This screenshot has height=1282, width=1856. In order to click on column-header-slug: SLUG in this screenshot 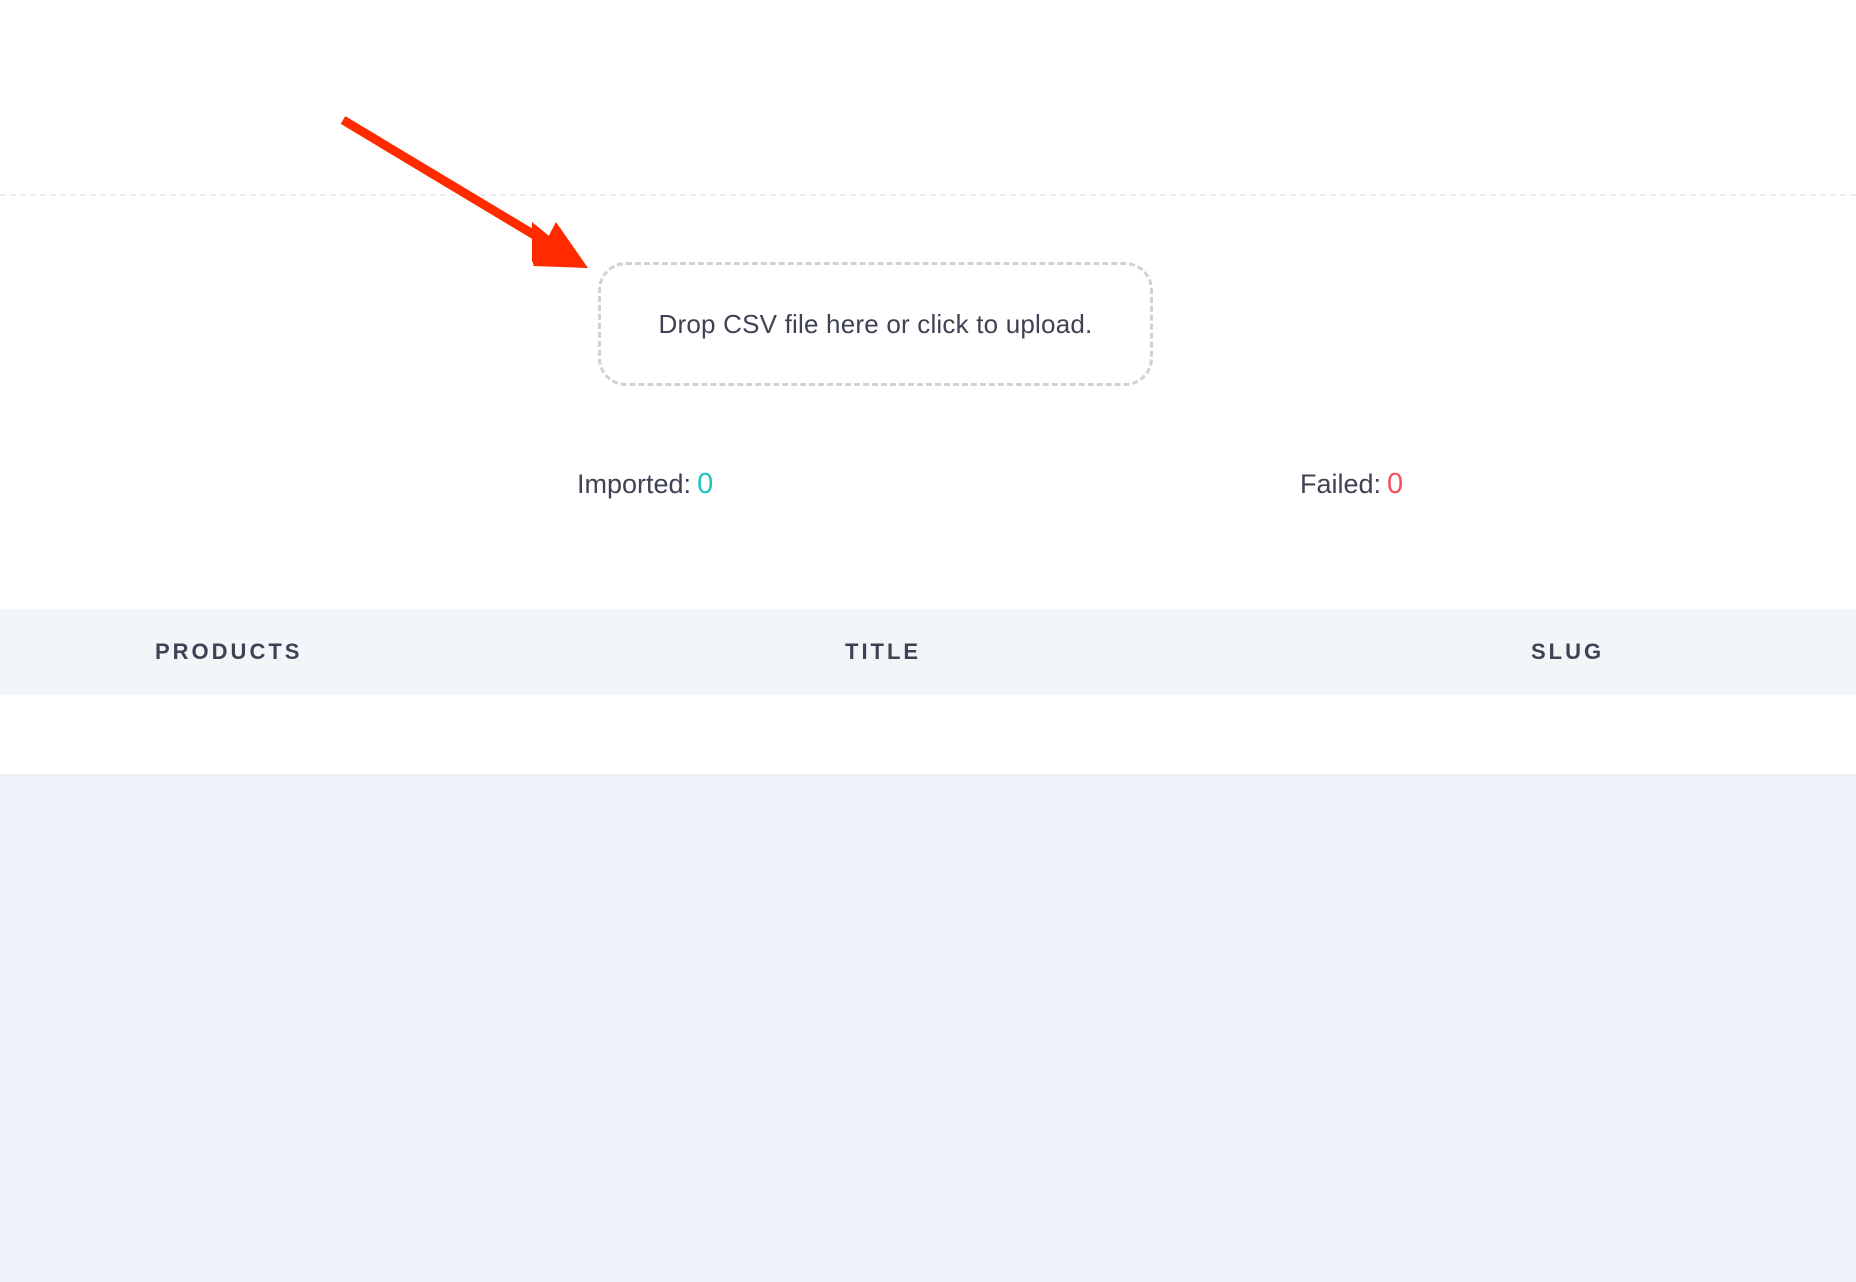, I will do `click(1567, 652)`.